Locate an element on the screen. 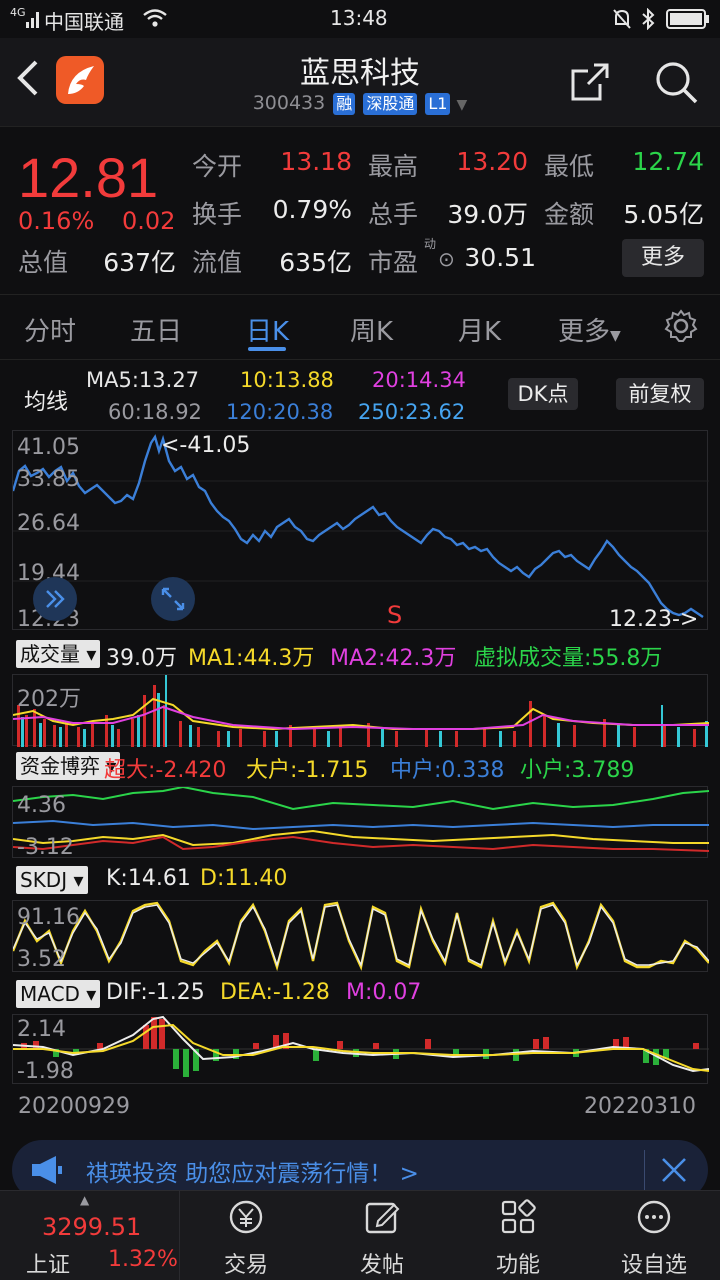  edit-icon is located at coordinates (382, 1218).